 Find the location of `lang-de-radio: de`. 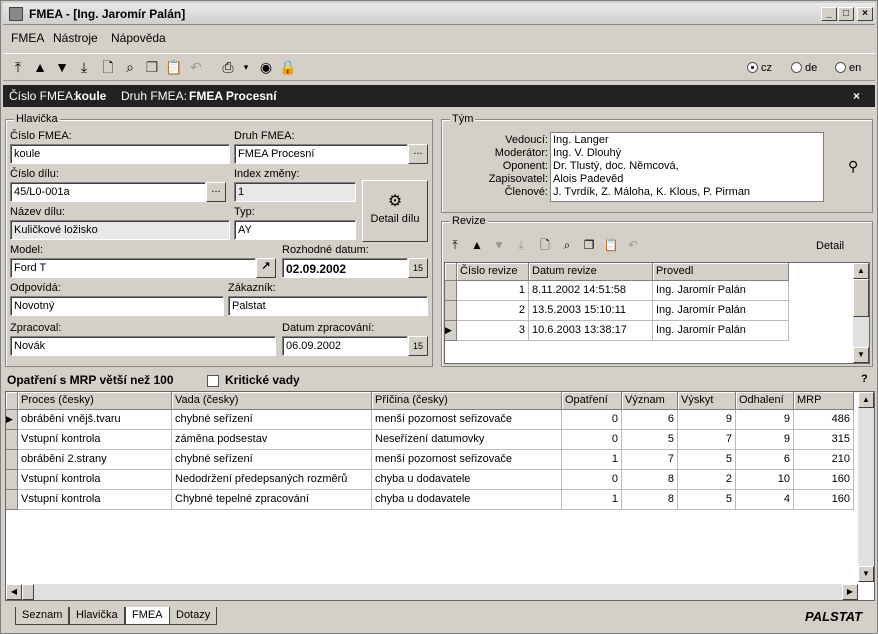

lang-de-radio: de is located at coordinates (804, 68).